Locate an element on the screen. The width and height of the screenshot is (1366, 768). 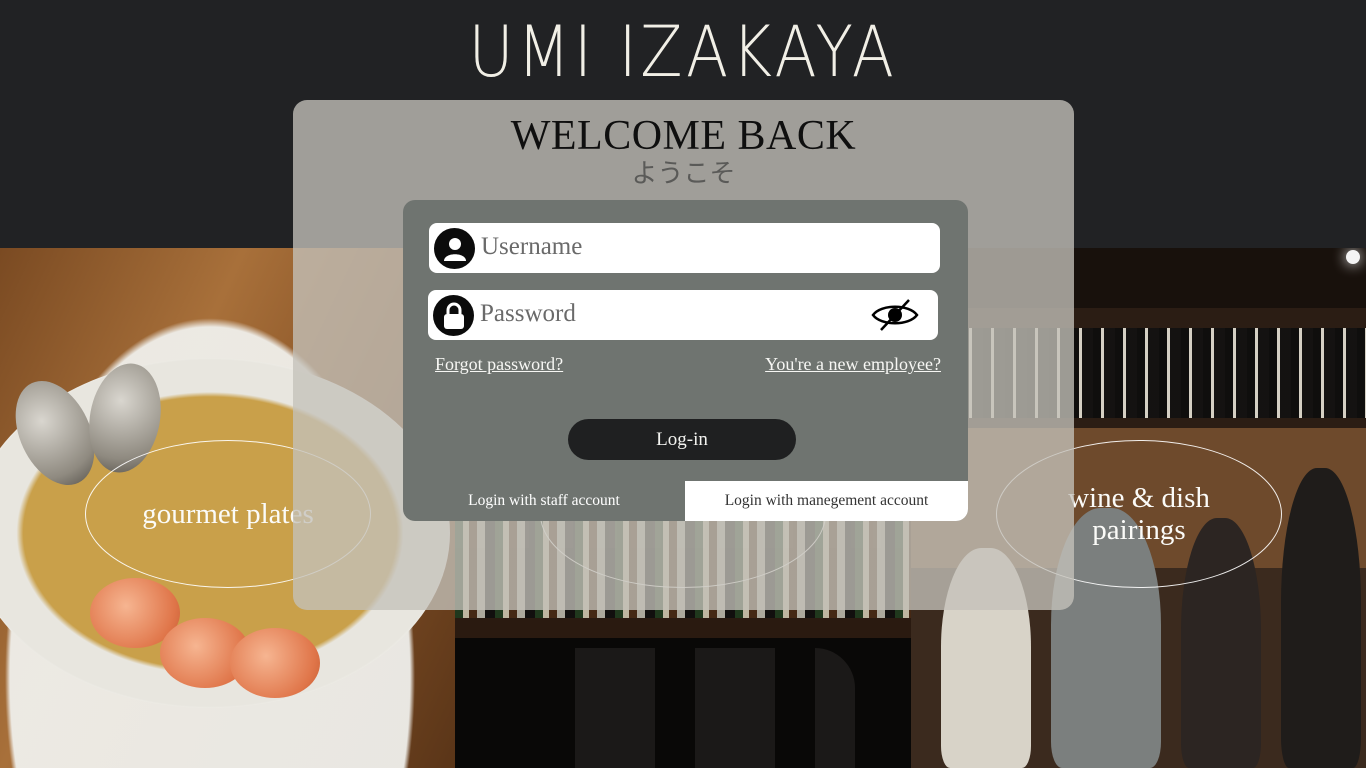
user-icon is located at coordinates (454, 248).